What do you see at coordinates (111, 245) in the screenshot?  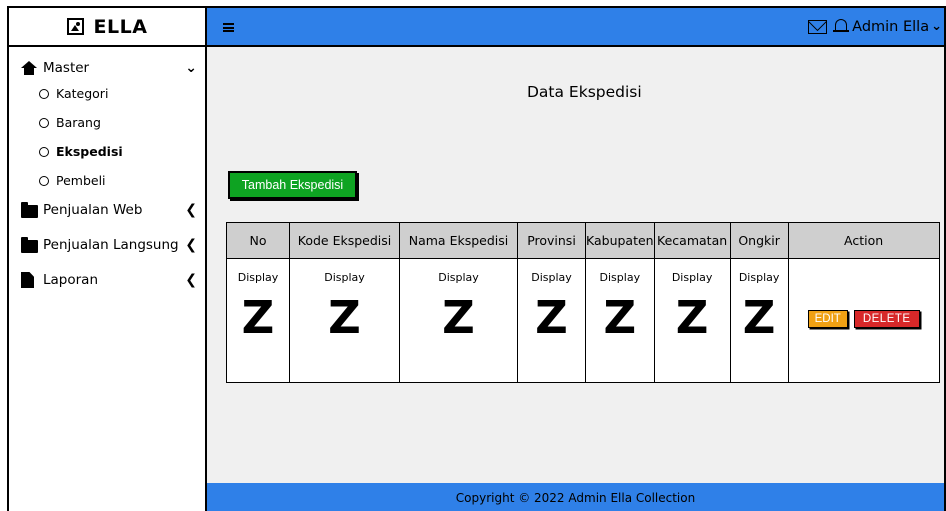 I see `sidebar-group-label: Penjualan Langsung` at bounding box center [111, 245].